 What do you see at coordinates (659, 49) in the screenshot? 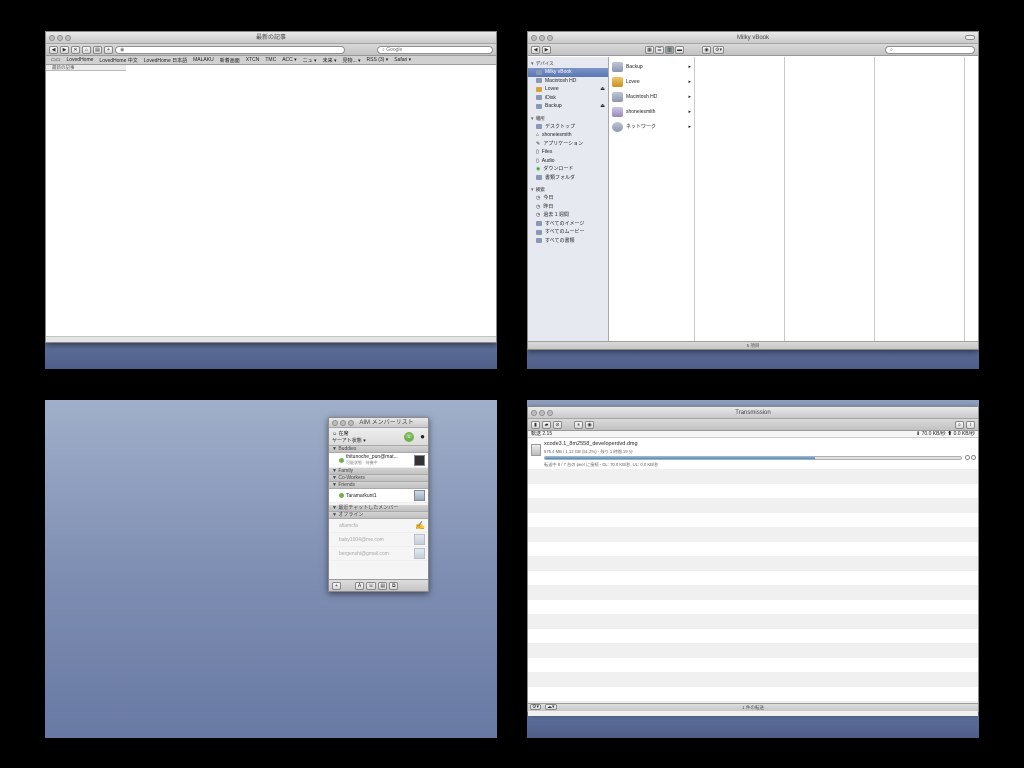
I see `list-view-button: ☰` at bounding box center [659, 49].